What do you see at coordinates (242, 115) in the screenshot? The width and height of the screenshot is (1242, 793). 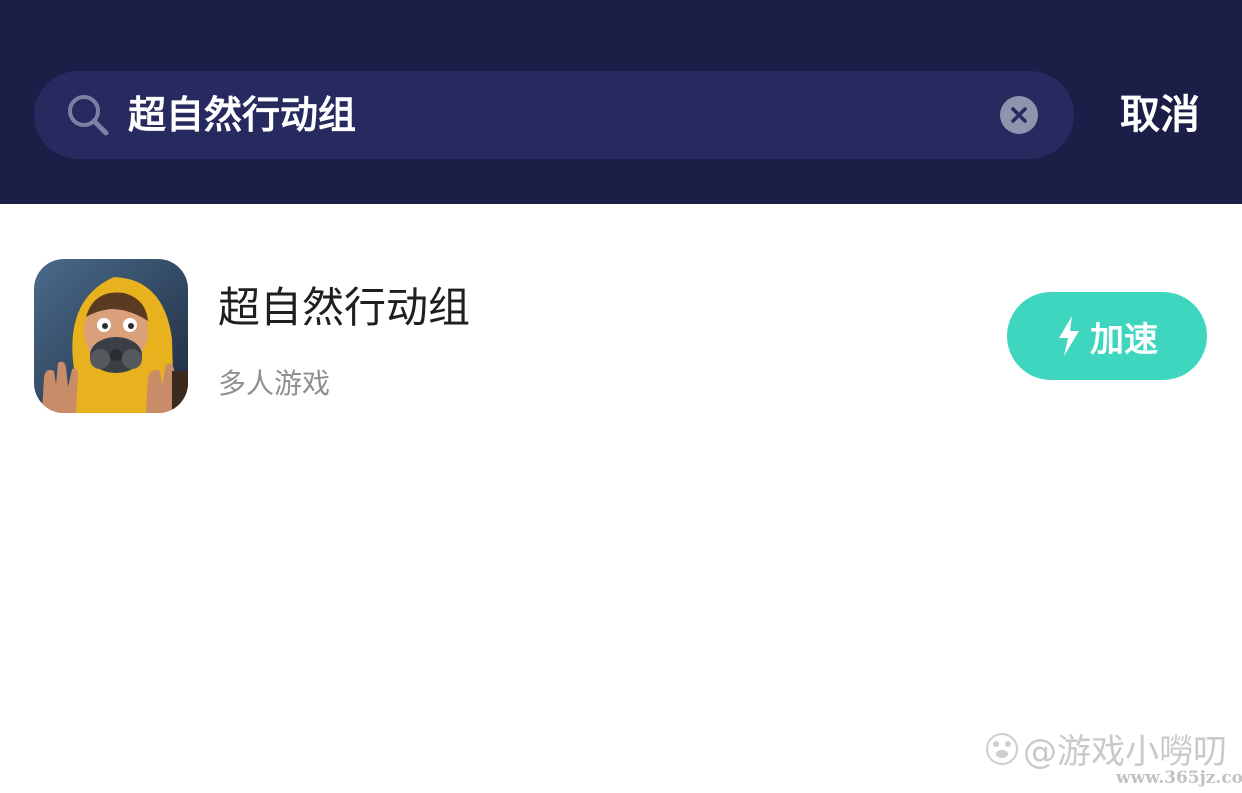 I see `search-query-text: 超自然行动组` at bounding box center [242, 115].